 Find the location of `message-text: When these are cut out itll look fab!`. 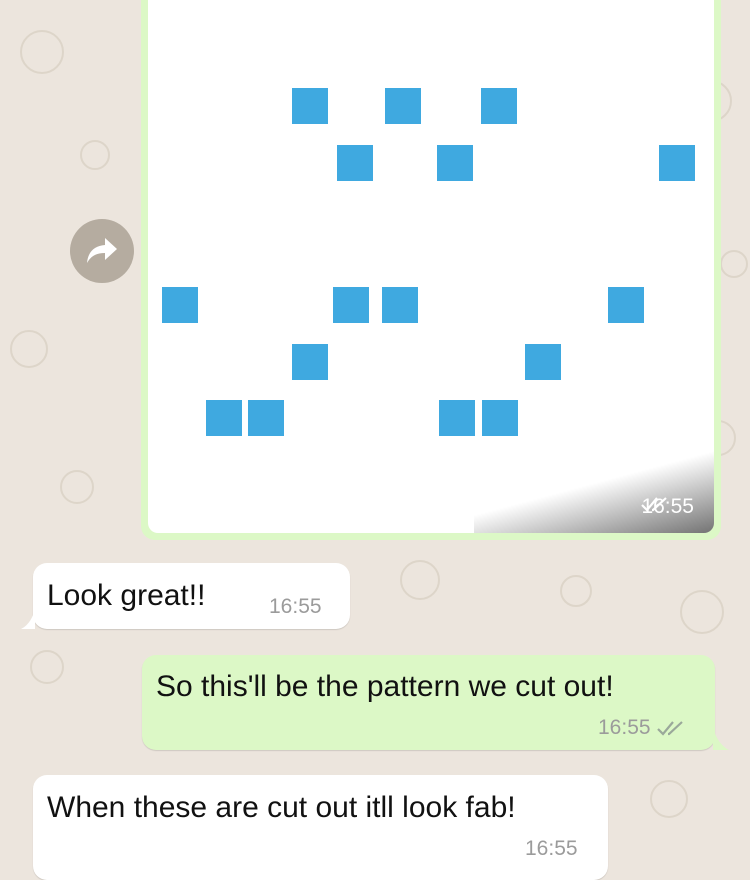

message-text: When these are cut out itll look fab! is located at coordinates (281, 807).